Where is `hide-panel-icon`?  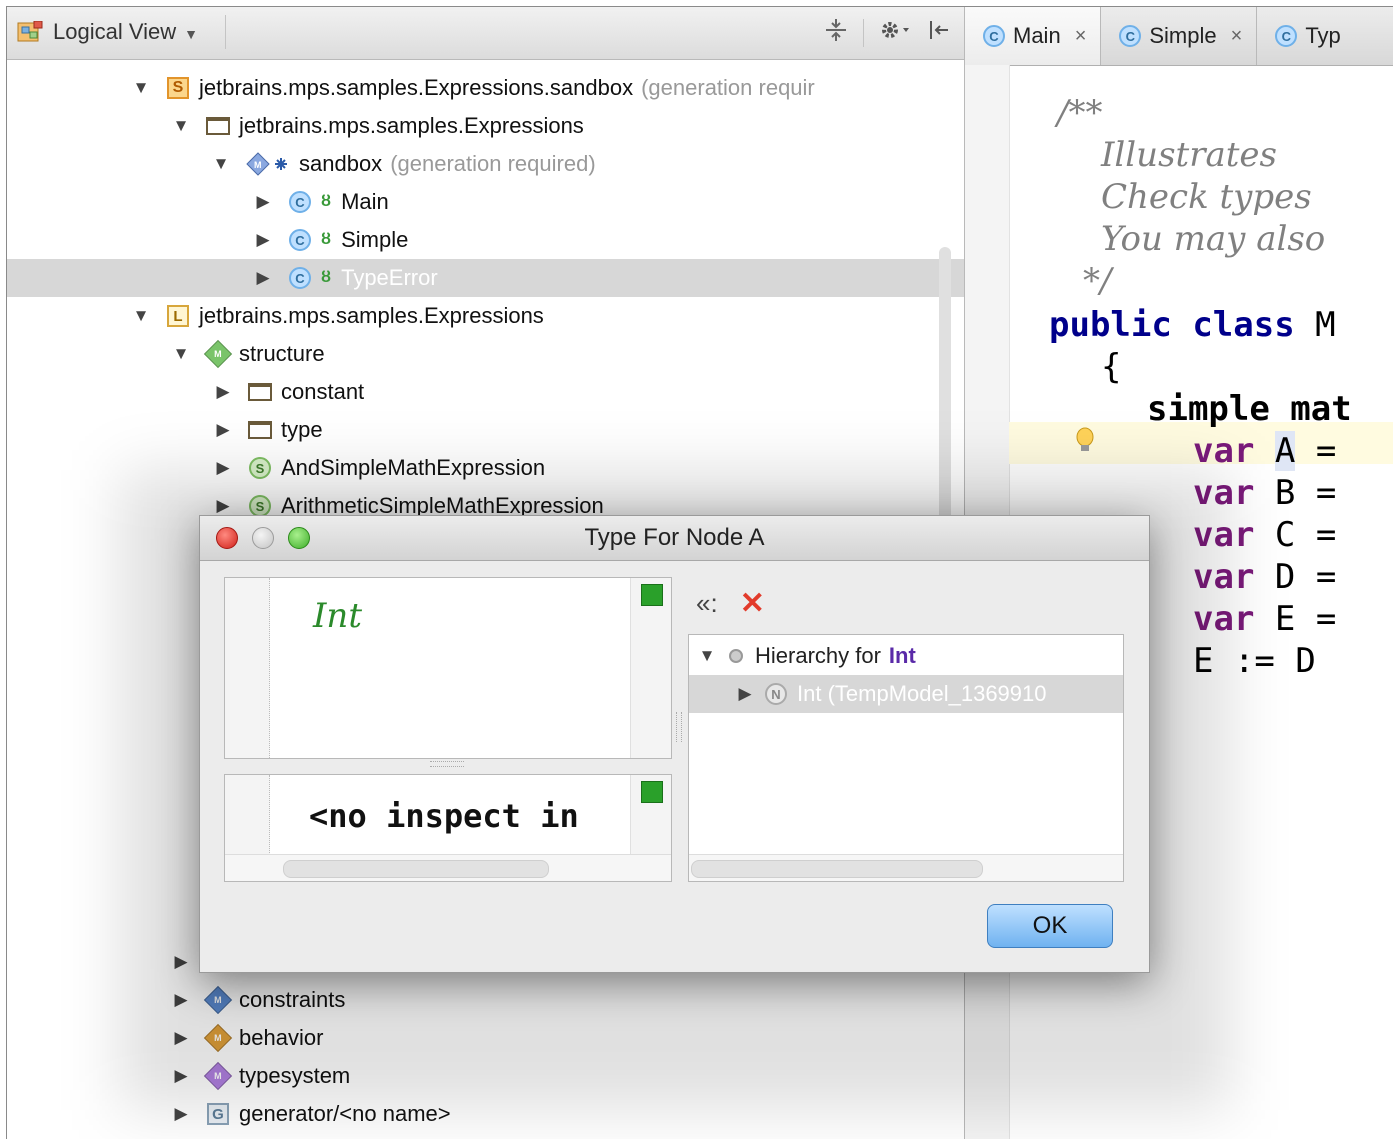 hide-panel-icon is located at coordinates (939, 33).